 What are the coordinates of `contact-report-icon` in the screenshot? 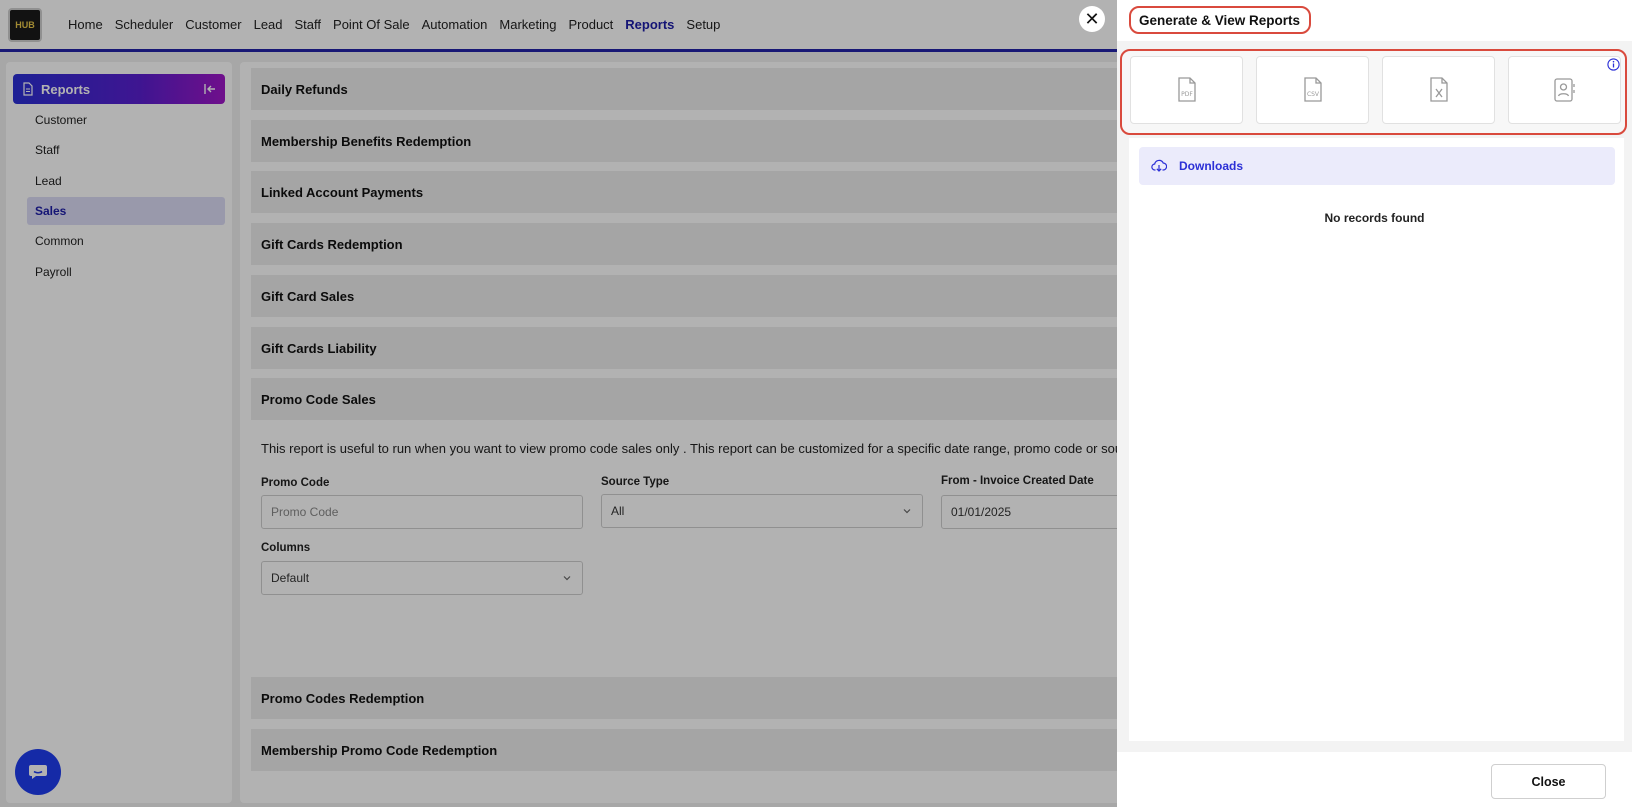 It's located at (1564, 90).